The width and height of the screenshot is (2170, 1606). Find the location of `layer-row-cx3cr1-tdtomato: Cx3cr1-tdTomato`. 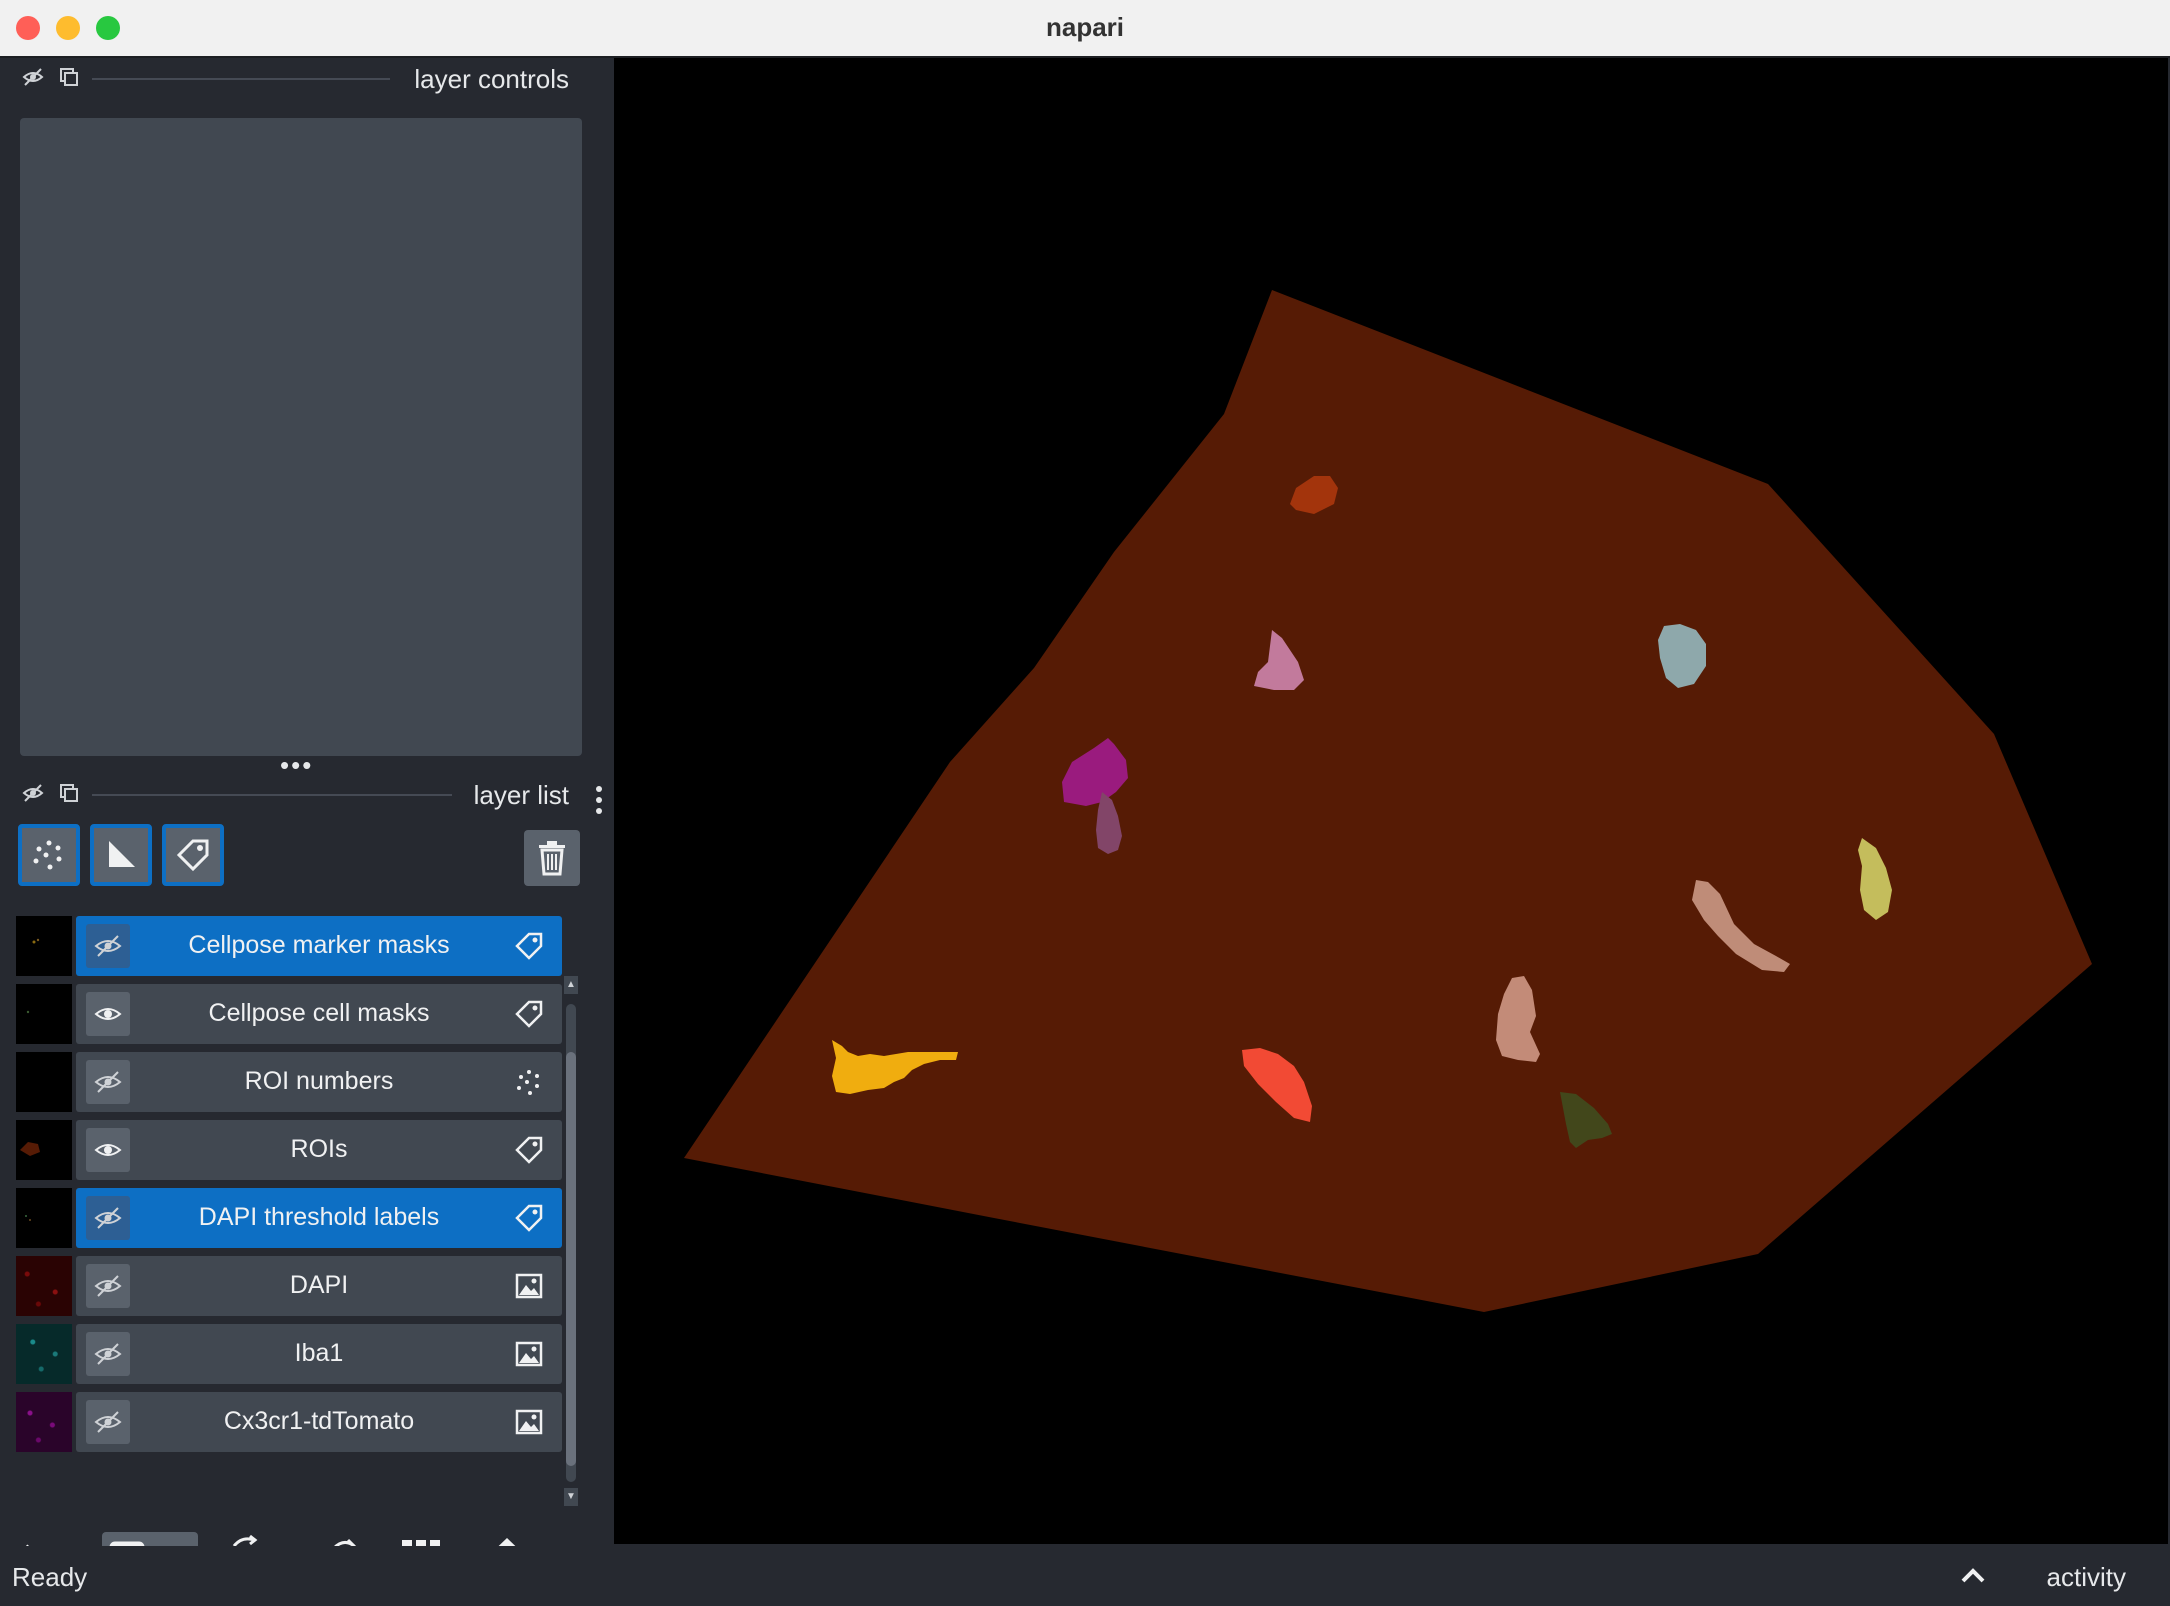

layer-row-cx3cr1-tdtomato: Cx3cr1-tdTomato is located at coordinates (289, 1422).